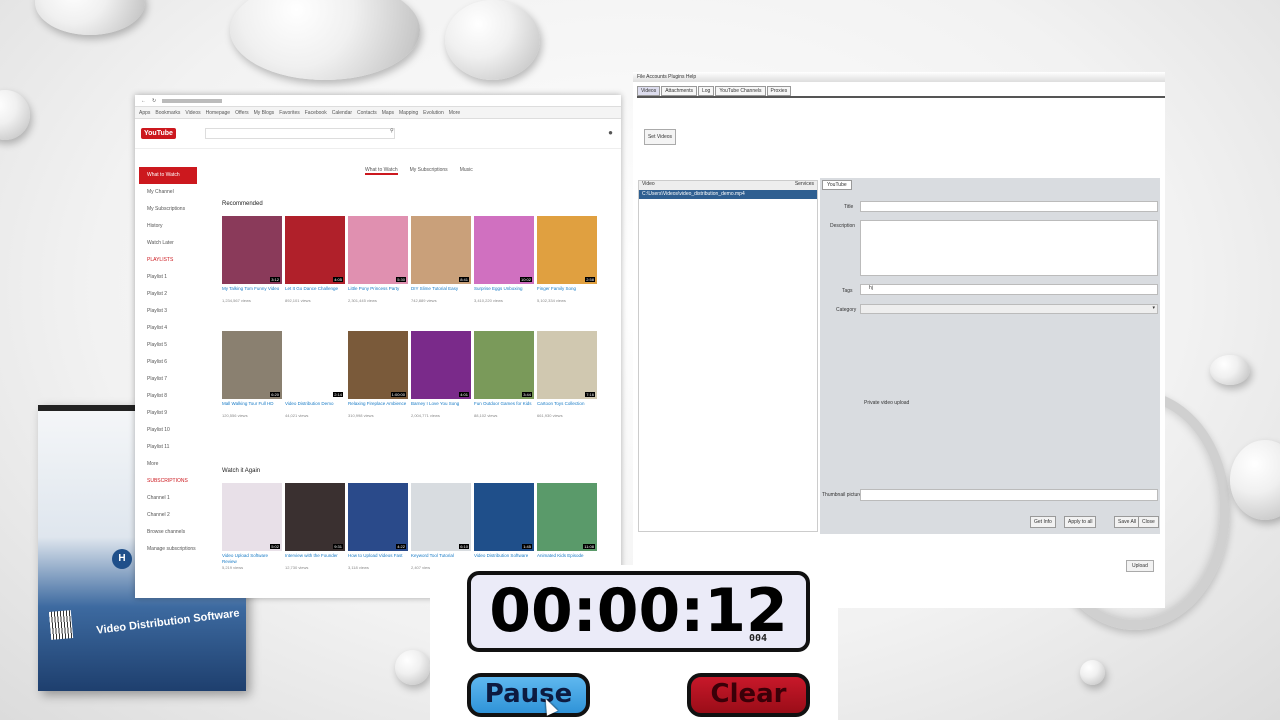 The height and width of the screenshot is (720, 1280). I want to click on sidebar-item: Watch Later, so click(168, 243).